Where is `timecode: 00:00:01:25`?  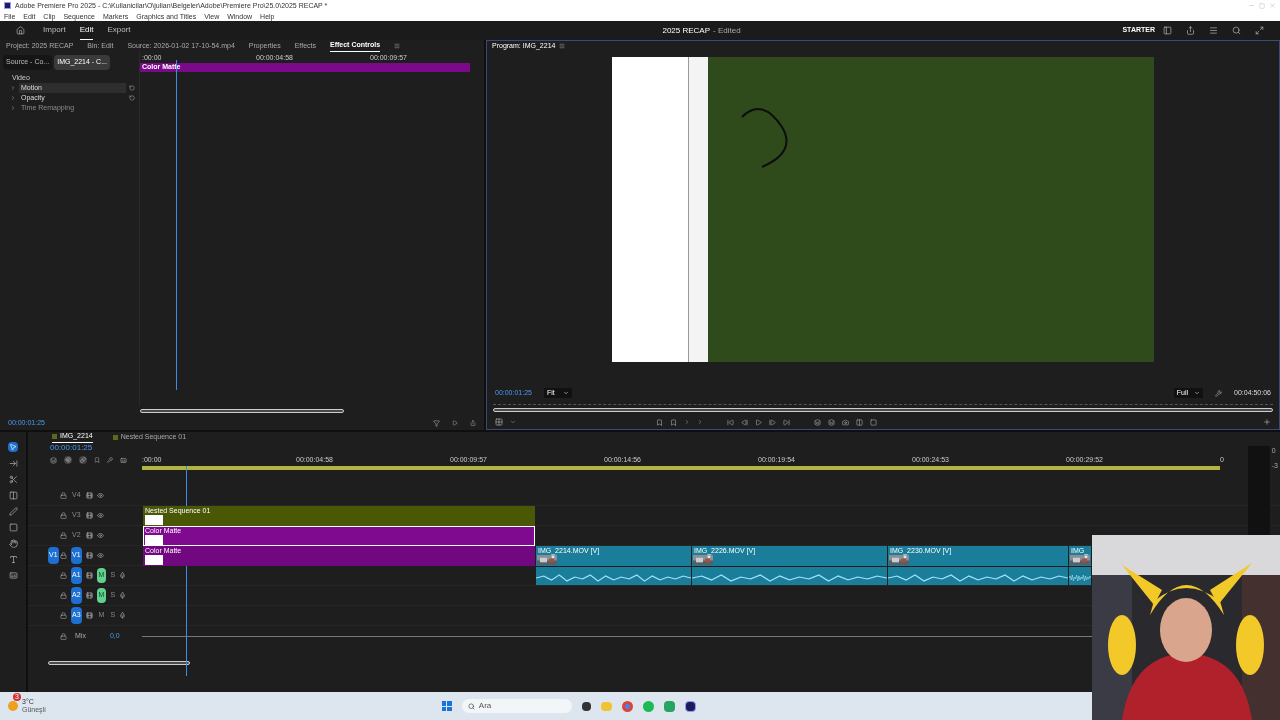 timecode: 00:00:01:25 is located at coordinates (71, 448).